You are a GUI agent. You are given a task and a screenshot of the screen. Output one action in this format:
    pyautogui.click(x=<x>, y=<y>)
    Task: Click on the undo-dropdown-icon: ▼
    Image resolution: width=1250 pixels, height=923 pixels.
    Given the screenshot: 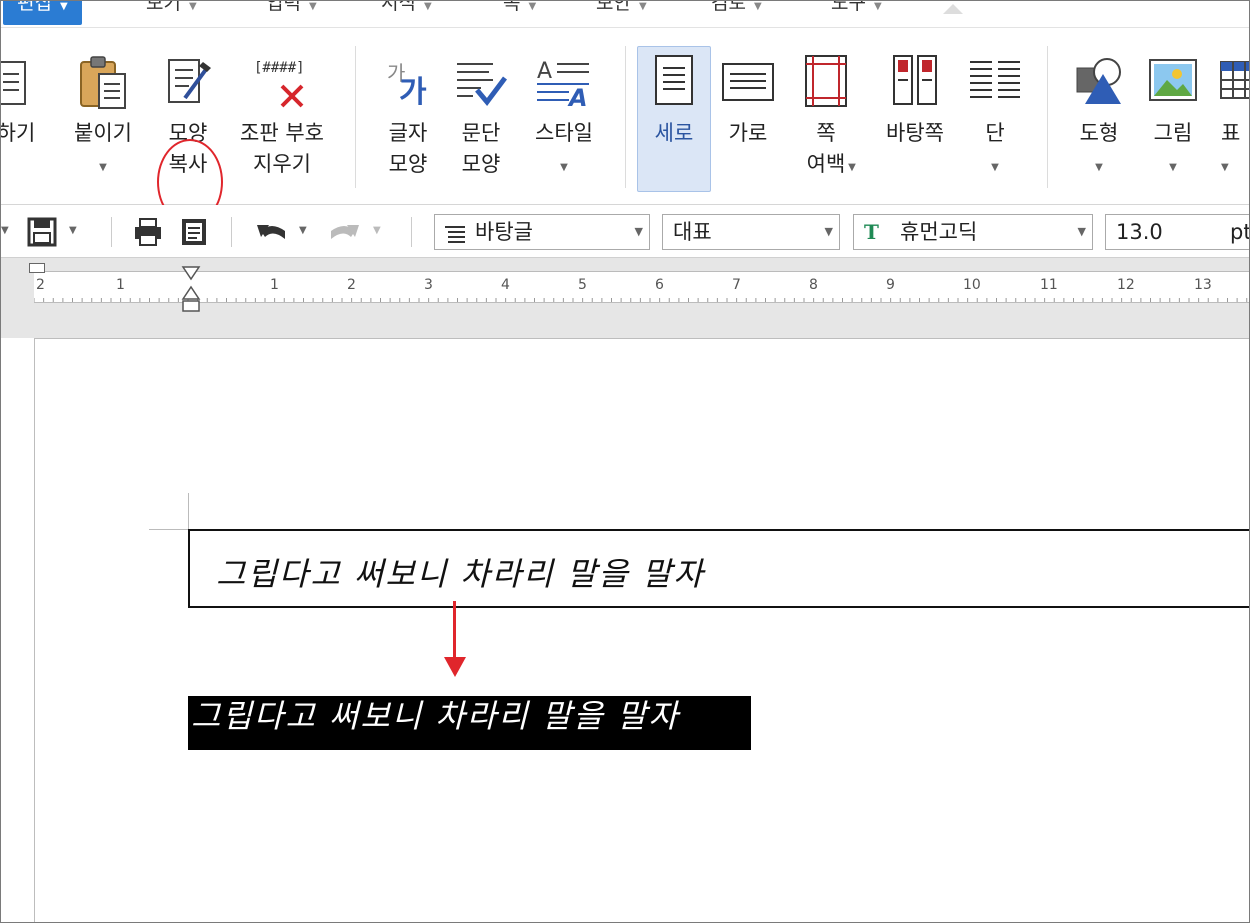 What is the action you would take?
    pyautogui.click(x=303, y=230)
    